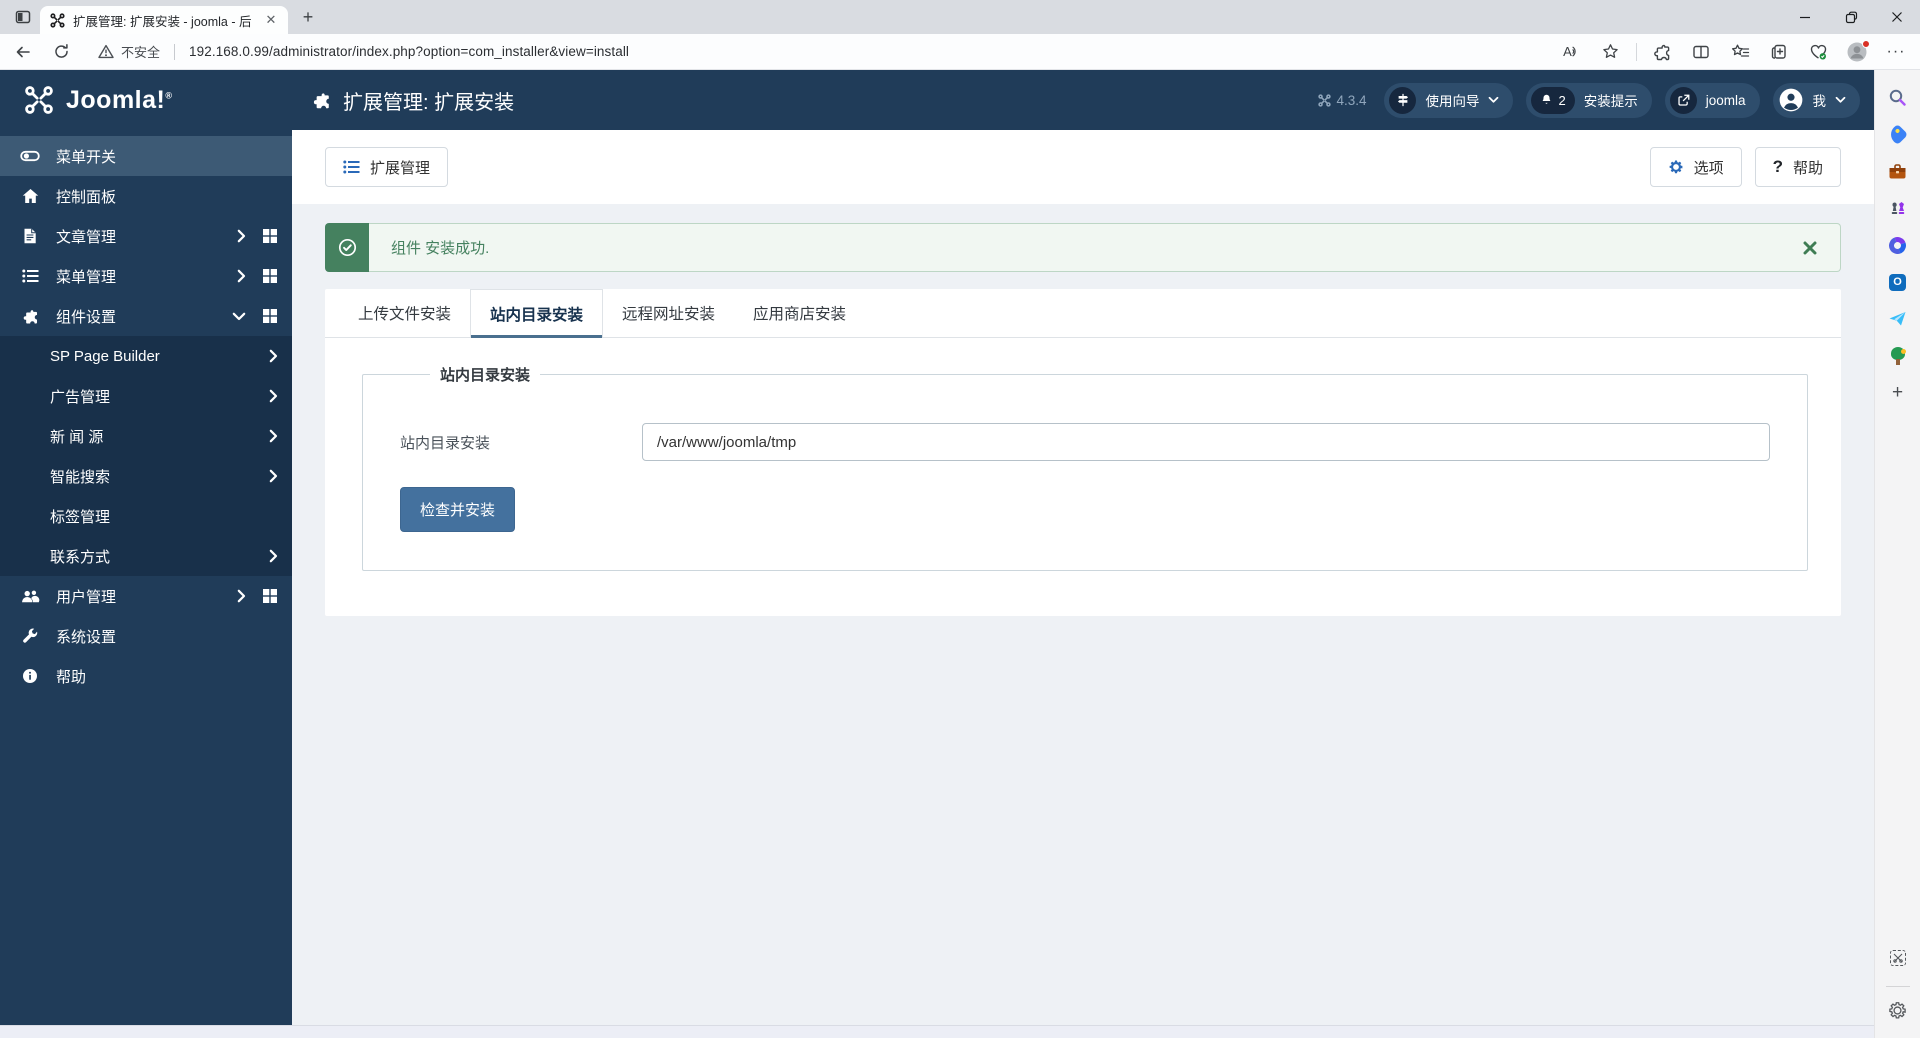 Image resolution: width=1920 pixels, height=1038 pixels. Describe the element at coordinates (308, 17) in the screenshot. I see `new-tab-button: +` at that location.